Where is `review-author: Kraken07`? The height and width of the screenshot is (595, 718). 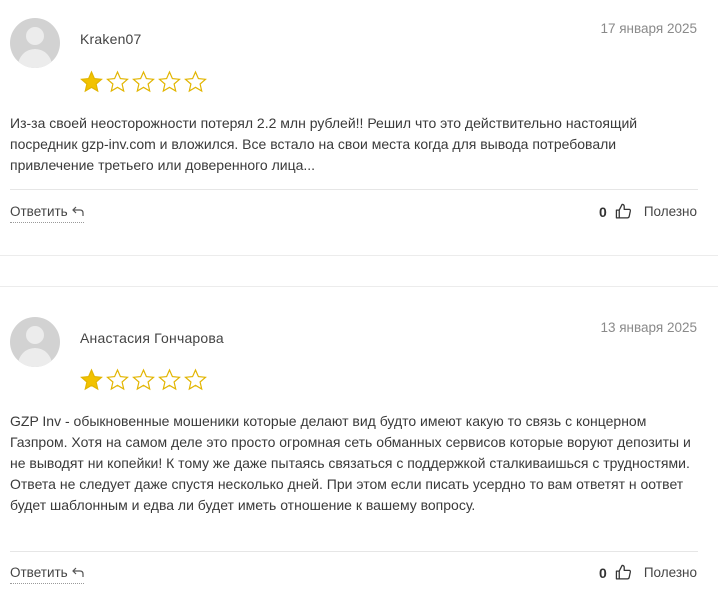
review-author: Kraken07 is located at coordinates (111, 39).